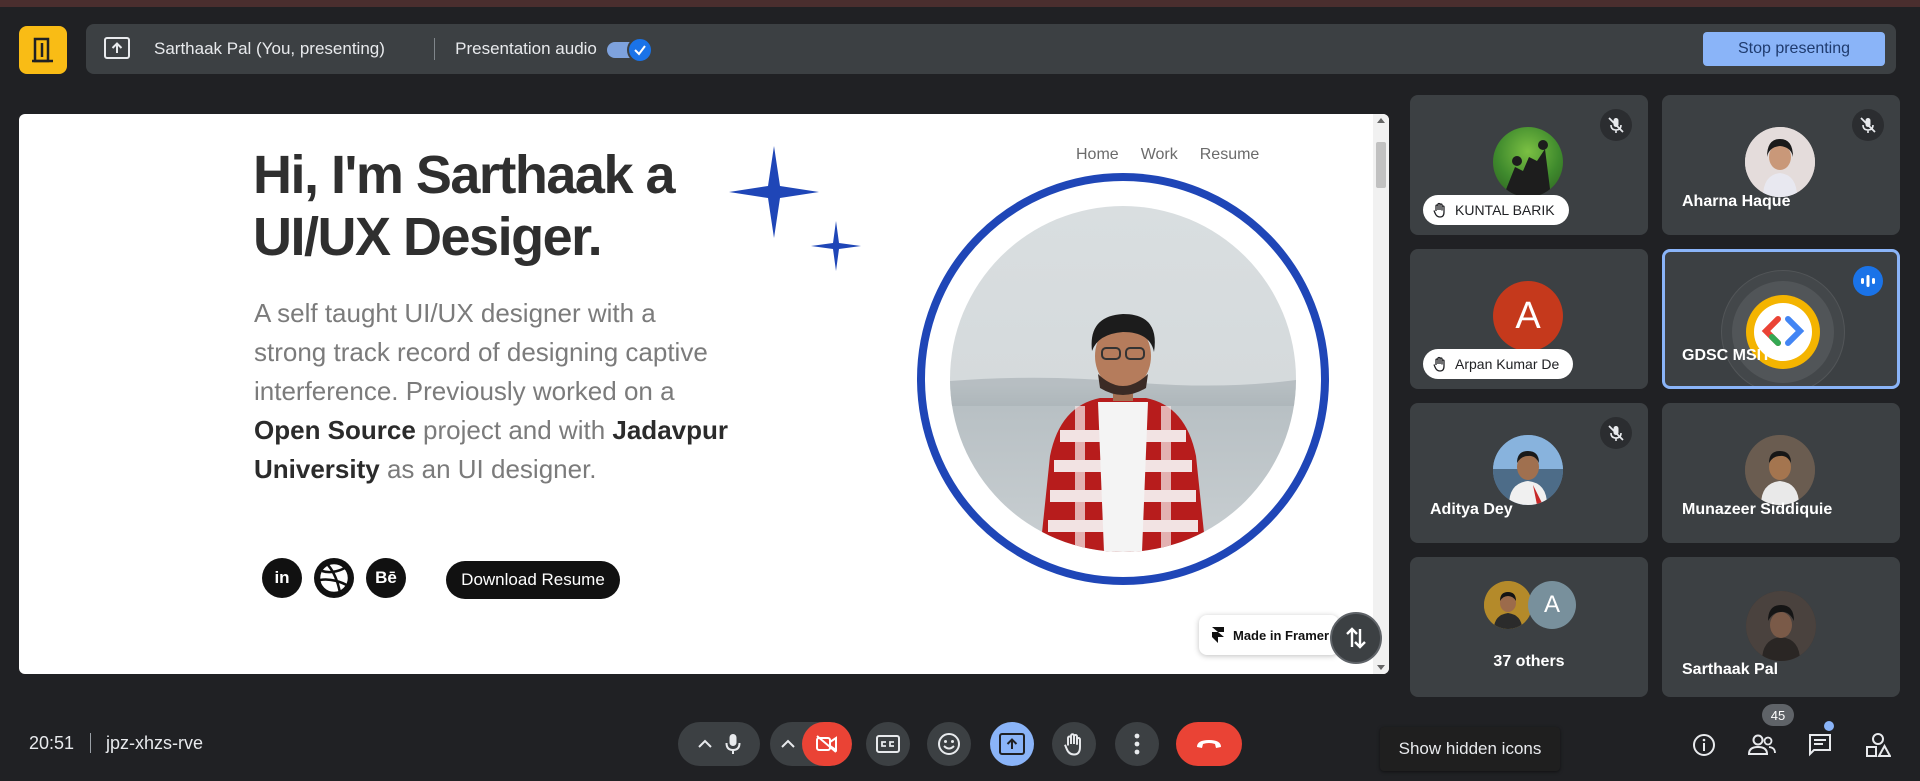 Image resolution: width=1920 pixels, height=781 pixels. What do you see at coordinates (1097, 155) in the screenshot?
I see `nav-home: Home` at bounding box center [1097, 155].